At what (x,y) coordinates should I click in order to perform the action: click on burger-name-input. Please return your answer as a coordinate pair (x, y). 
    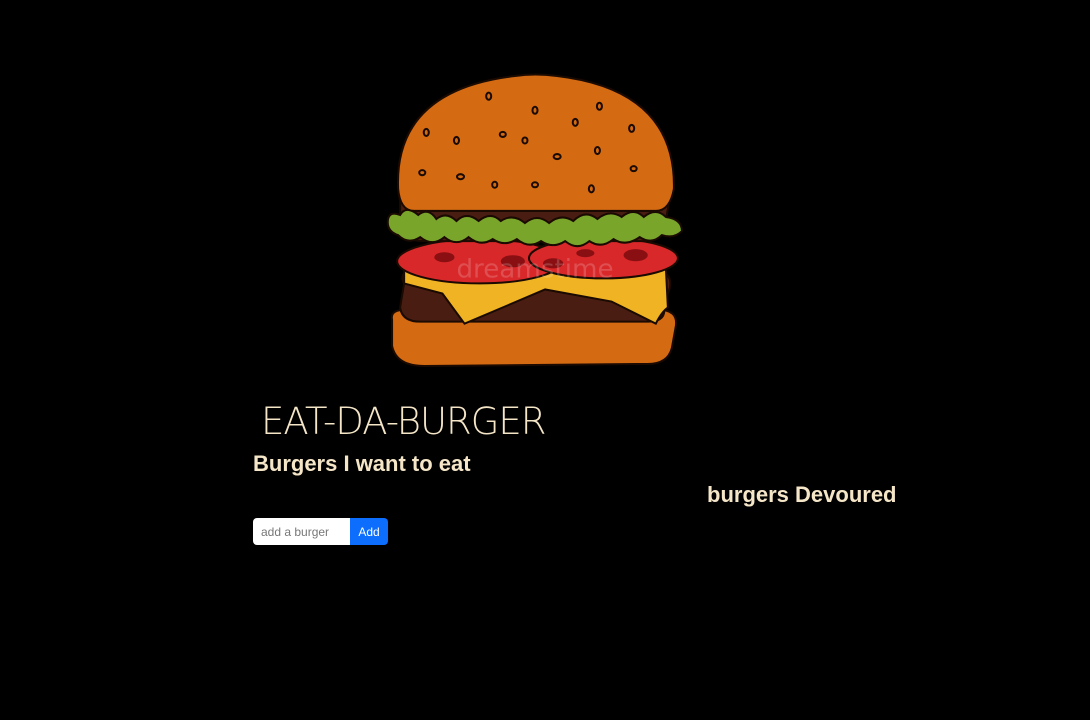
    Looking at the image, I should click on (301, 531).